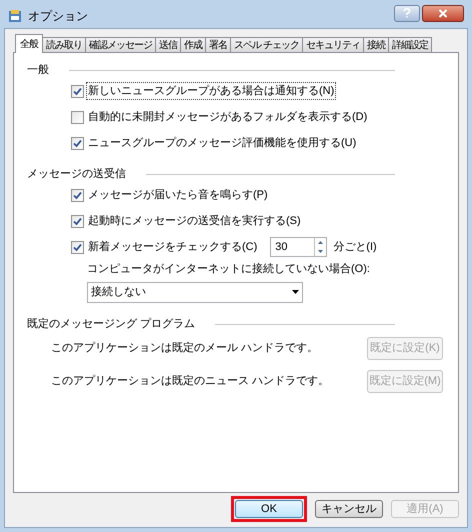 Image resolution: width=472 pixels, height=532 pixels. What do you see at coordinates (355, 247) in the screenshot?
I see `interval-unit: 分ごと(I)` at bounding box center [355, 247].